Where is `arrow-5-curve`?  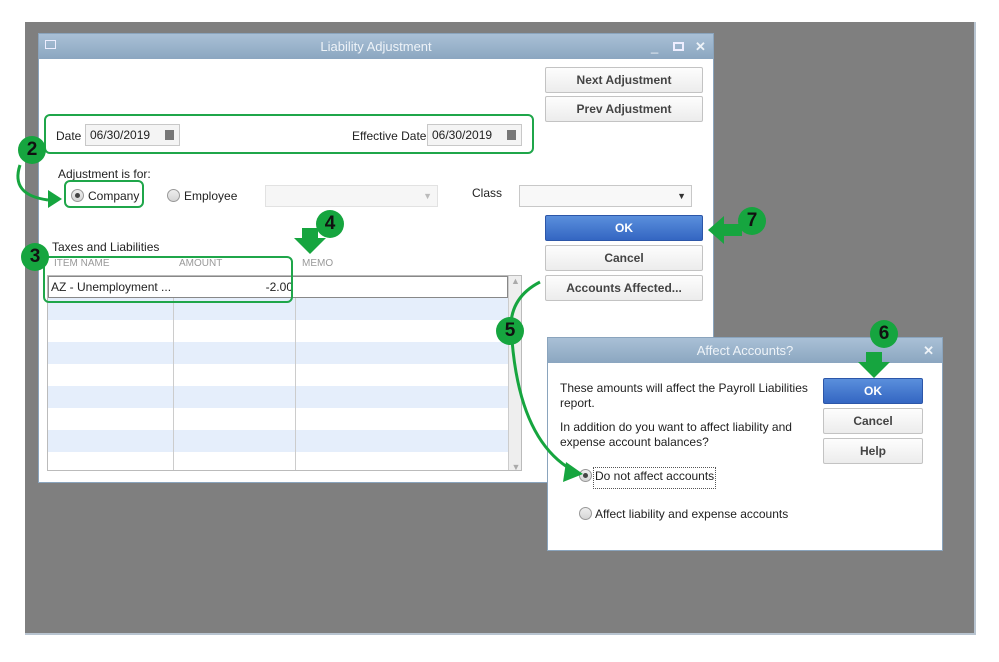
arrow-5-curve is located at coordinates (541, 376).